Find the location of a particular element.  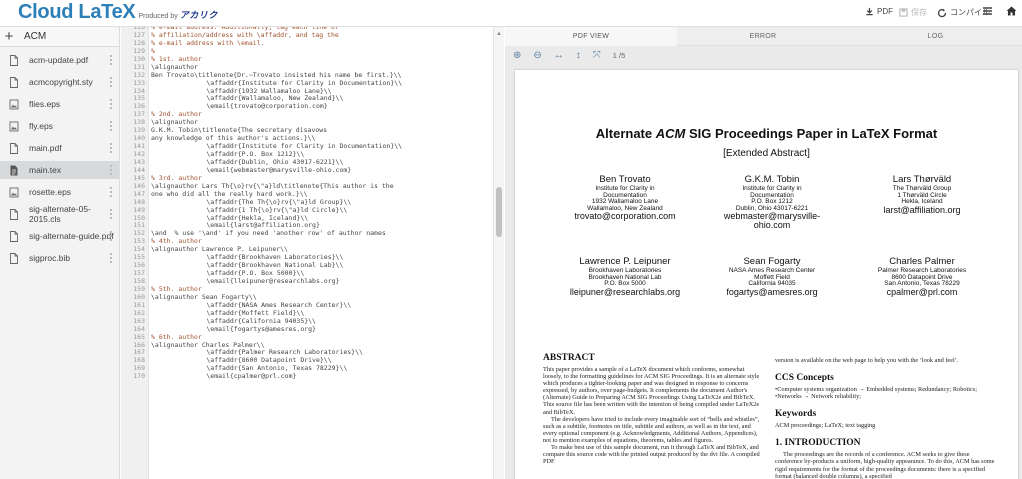

refresh-icon is located at coordinates (942, 12).